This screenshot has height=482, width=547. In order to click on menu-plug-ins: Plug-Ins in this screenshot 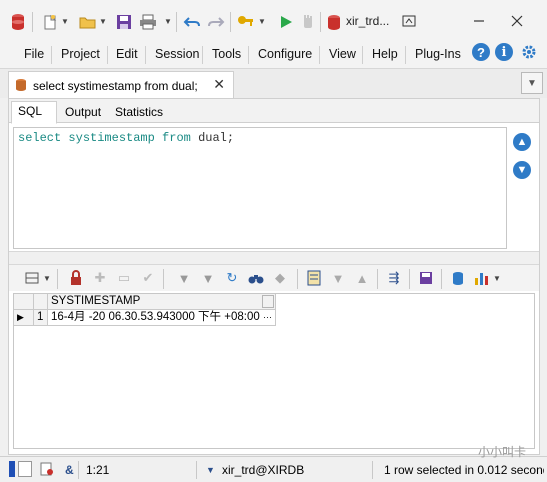, I will do `click(438, 54)`.